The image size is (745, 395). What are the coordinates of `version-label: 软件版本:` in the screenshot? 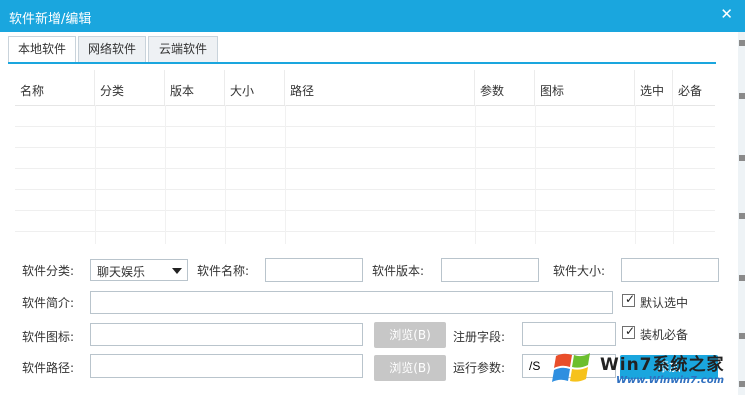 It's located at (398, 271).